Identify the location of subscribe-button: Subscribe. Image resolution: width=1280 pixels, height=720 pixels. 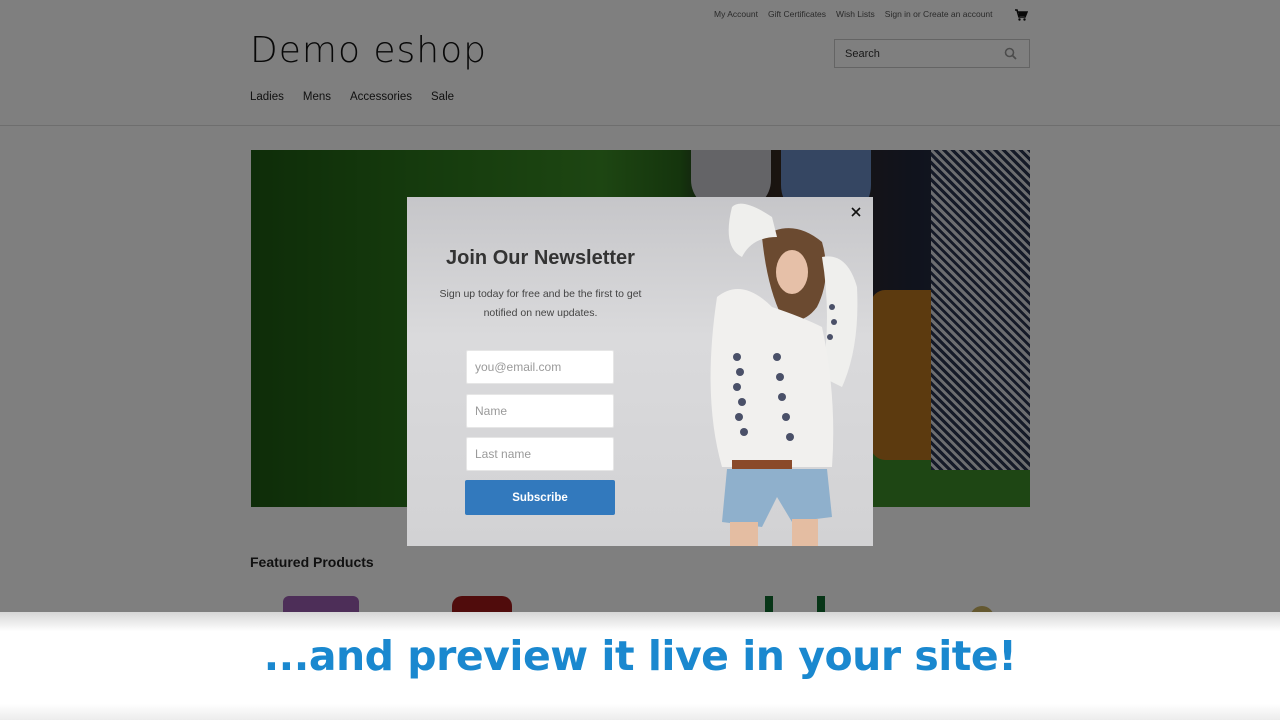
(540, 497).